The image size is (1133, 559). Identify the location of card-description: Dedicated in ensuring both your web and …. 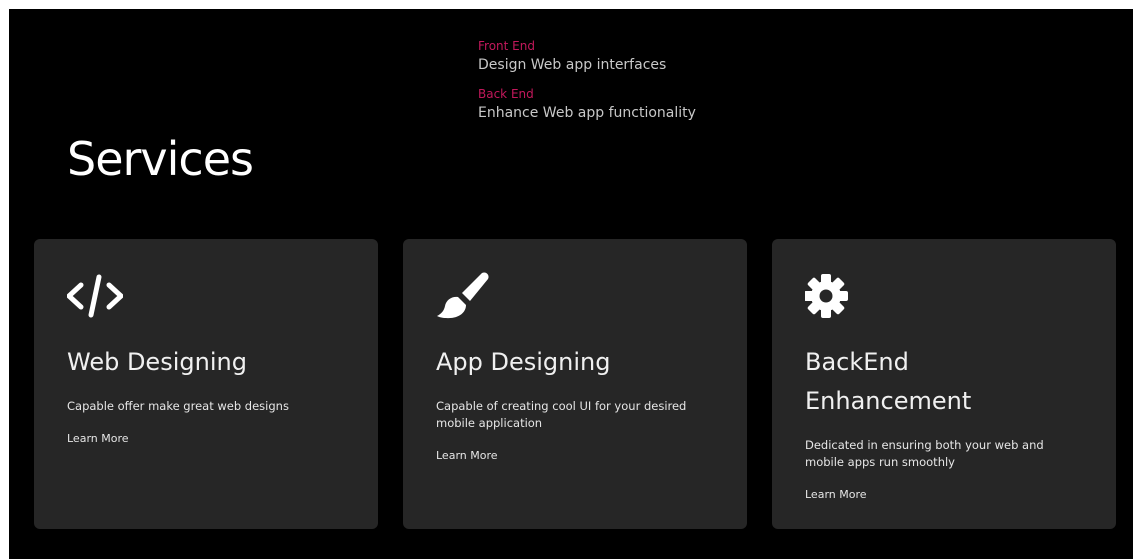
(924, 453).